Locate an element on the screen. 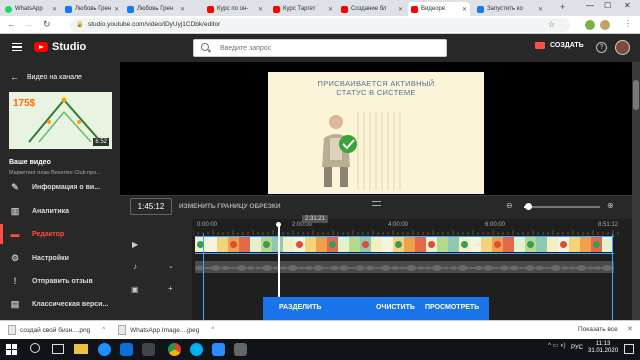 This screenshot has height=360, width=640. preview-button: ПРОСМОТРЕТЬ is located at coordinates (452, 307).